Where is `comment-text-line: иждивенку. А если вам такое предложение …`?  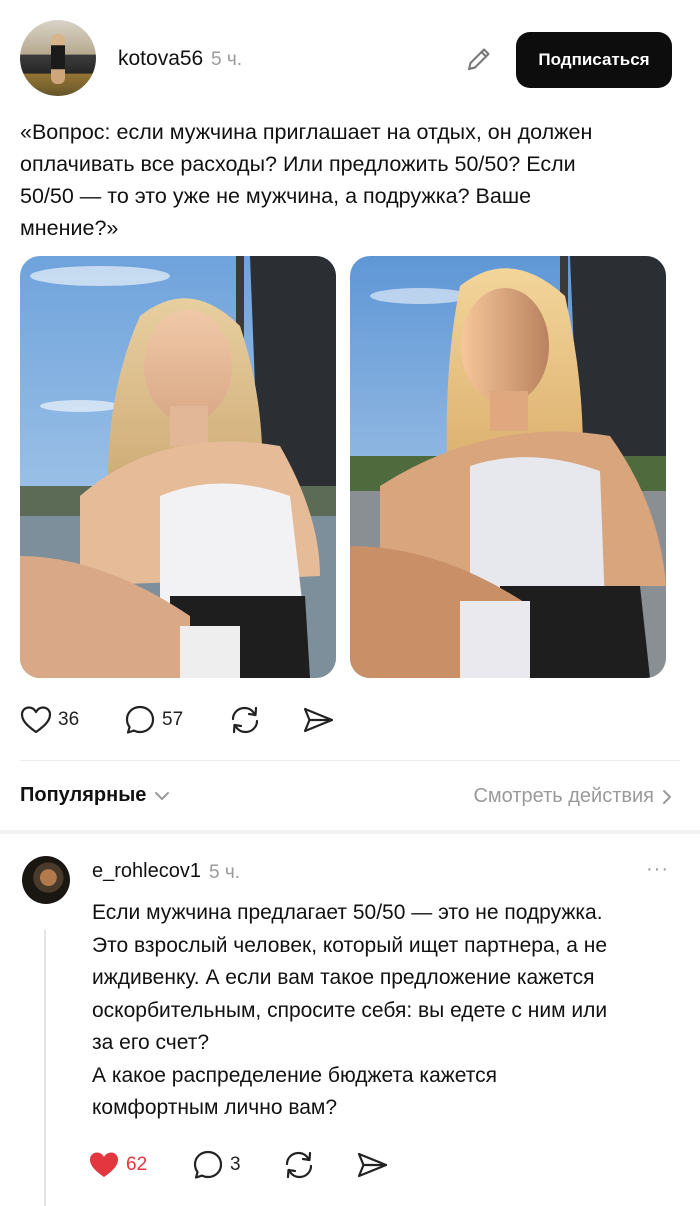 comment-text-line: иждивенку. А если вам такое предложение … is located at coordinates (343, 977).